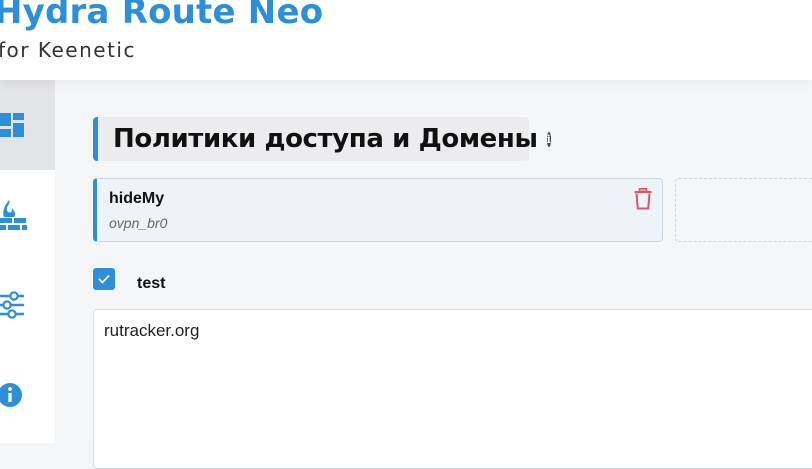 The height and width of the screenshot is (469, 812). What do you see at coordinates (151, 283) in the screenshot?
I see `group-label: test` at bounding box center [151, 283].